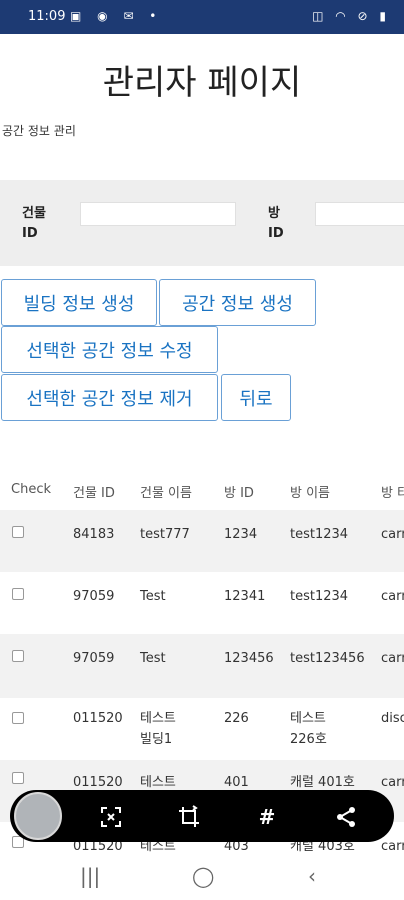  I want to click on create-building-button: 빌딩 정보 생성, so click(79, 302).